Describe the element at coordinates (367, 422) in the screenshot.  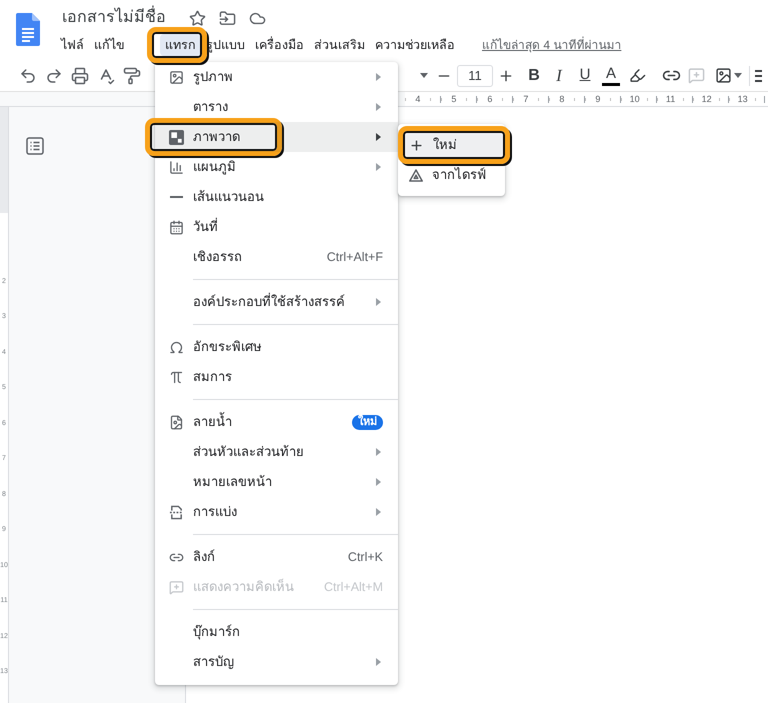
I see `new-badge: ใหม่` at that location.